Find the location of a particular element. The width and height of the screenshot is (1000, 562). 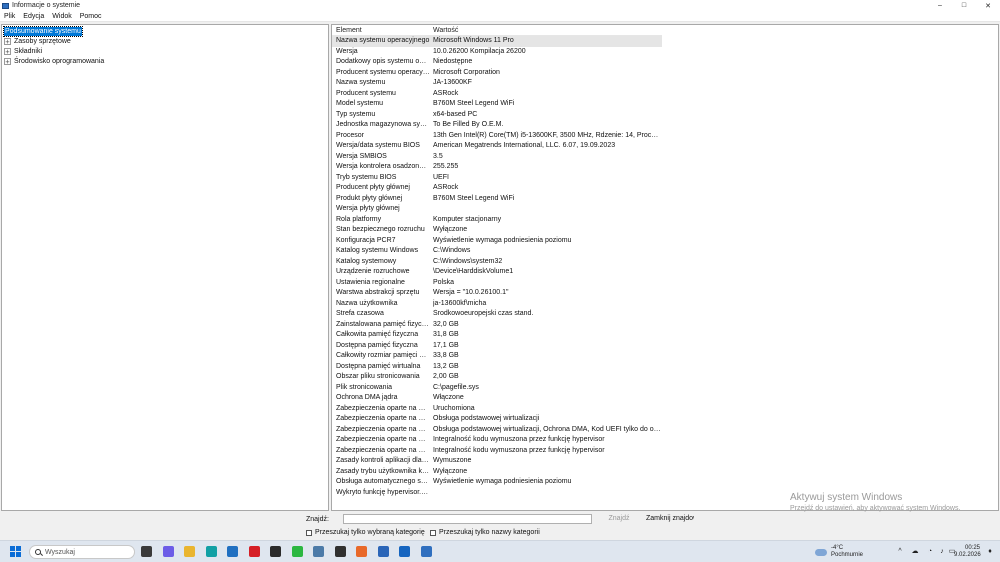

find-button: Znajdź is located at coordinates (619, 519).